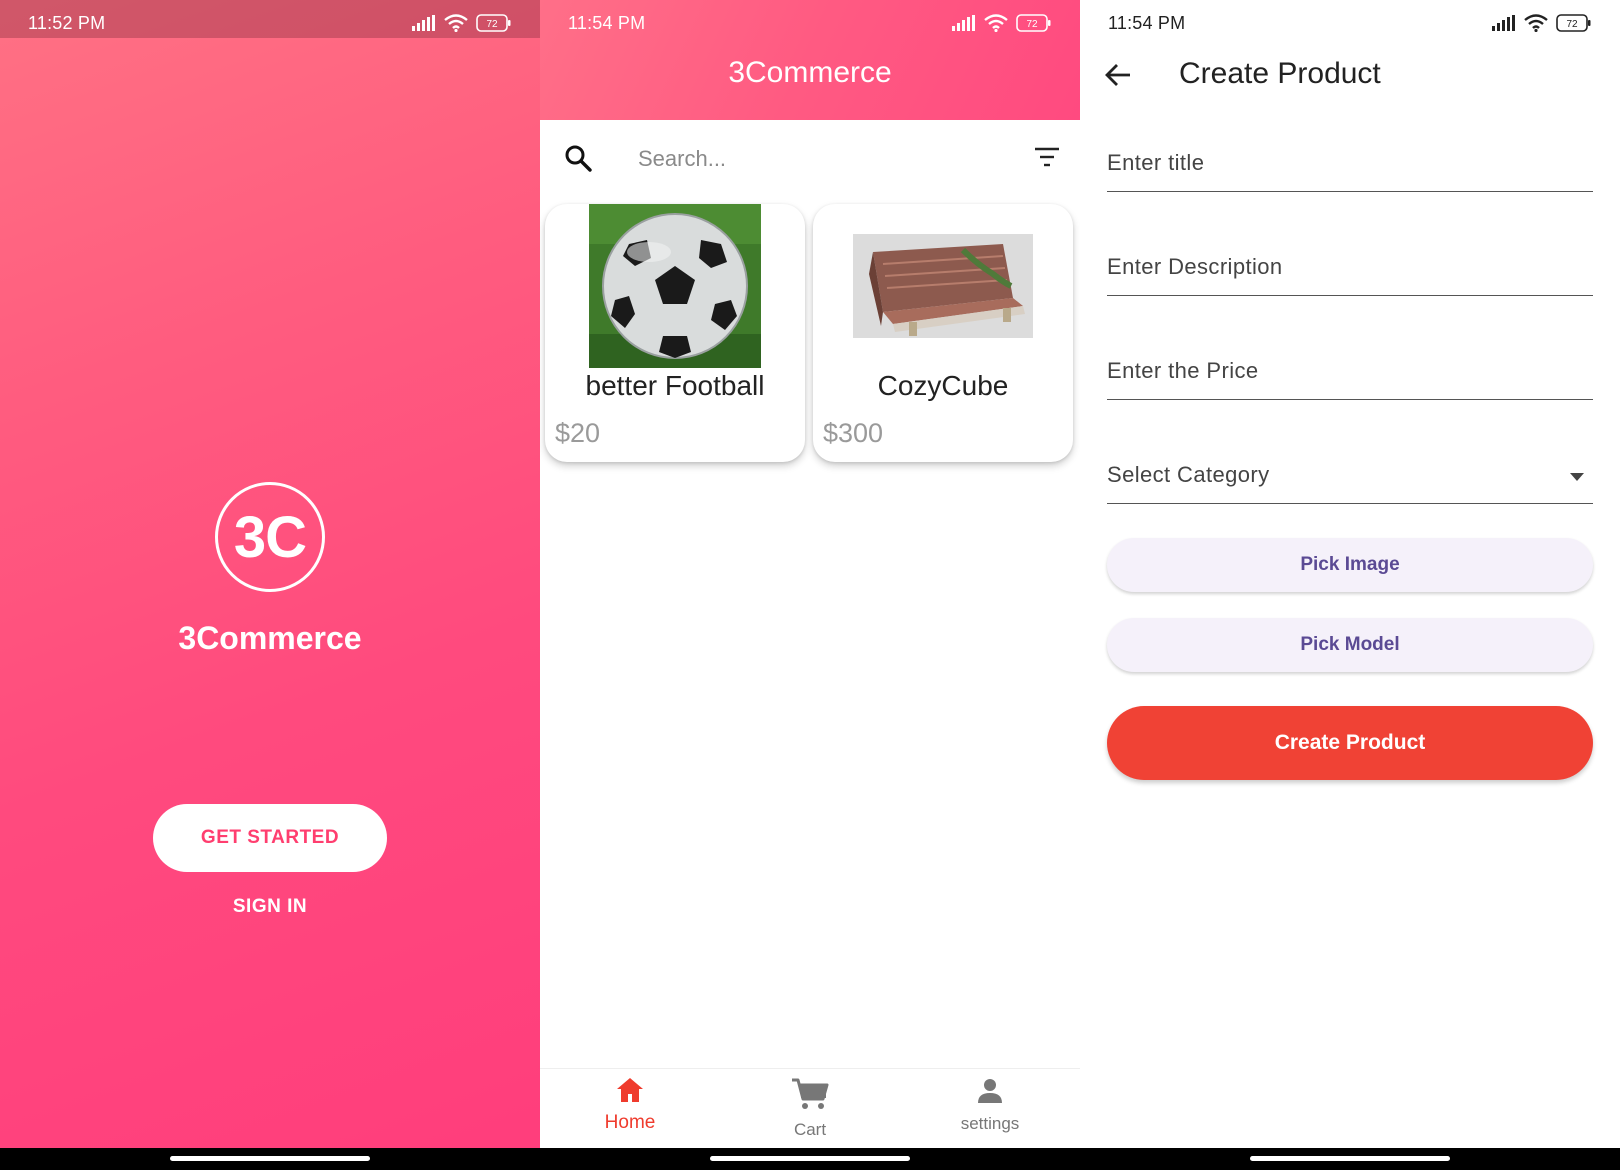 Image resolution: width=1620 pixels, height=1170 pixels. I want to click on create-product-button: Create Product, so click(1350, 743).